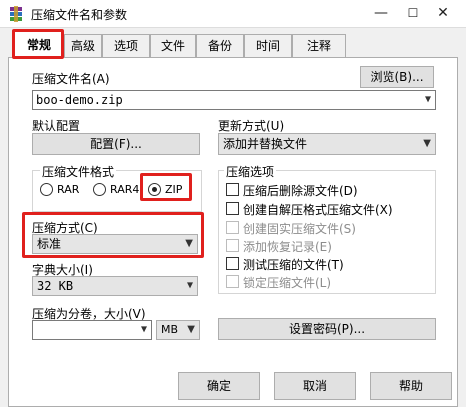  I want to click on split-unit-value: MB, so click(170, 329).